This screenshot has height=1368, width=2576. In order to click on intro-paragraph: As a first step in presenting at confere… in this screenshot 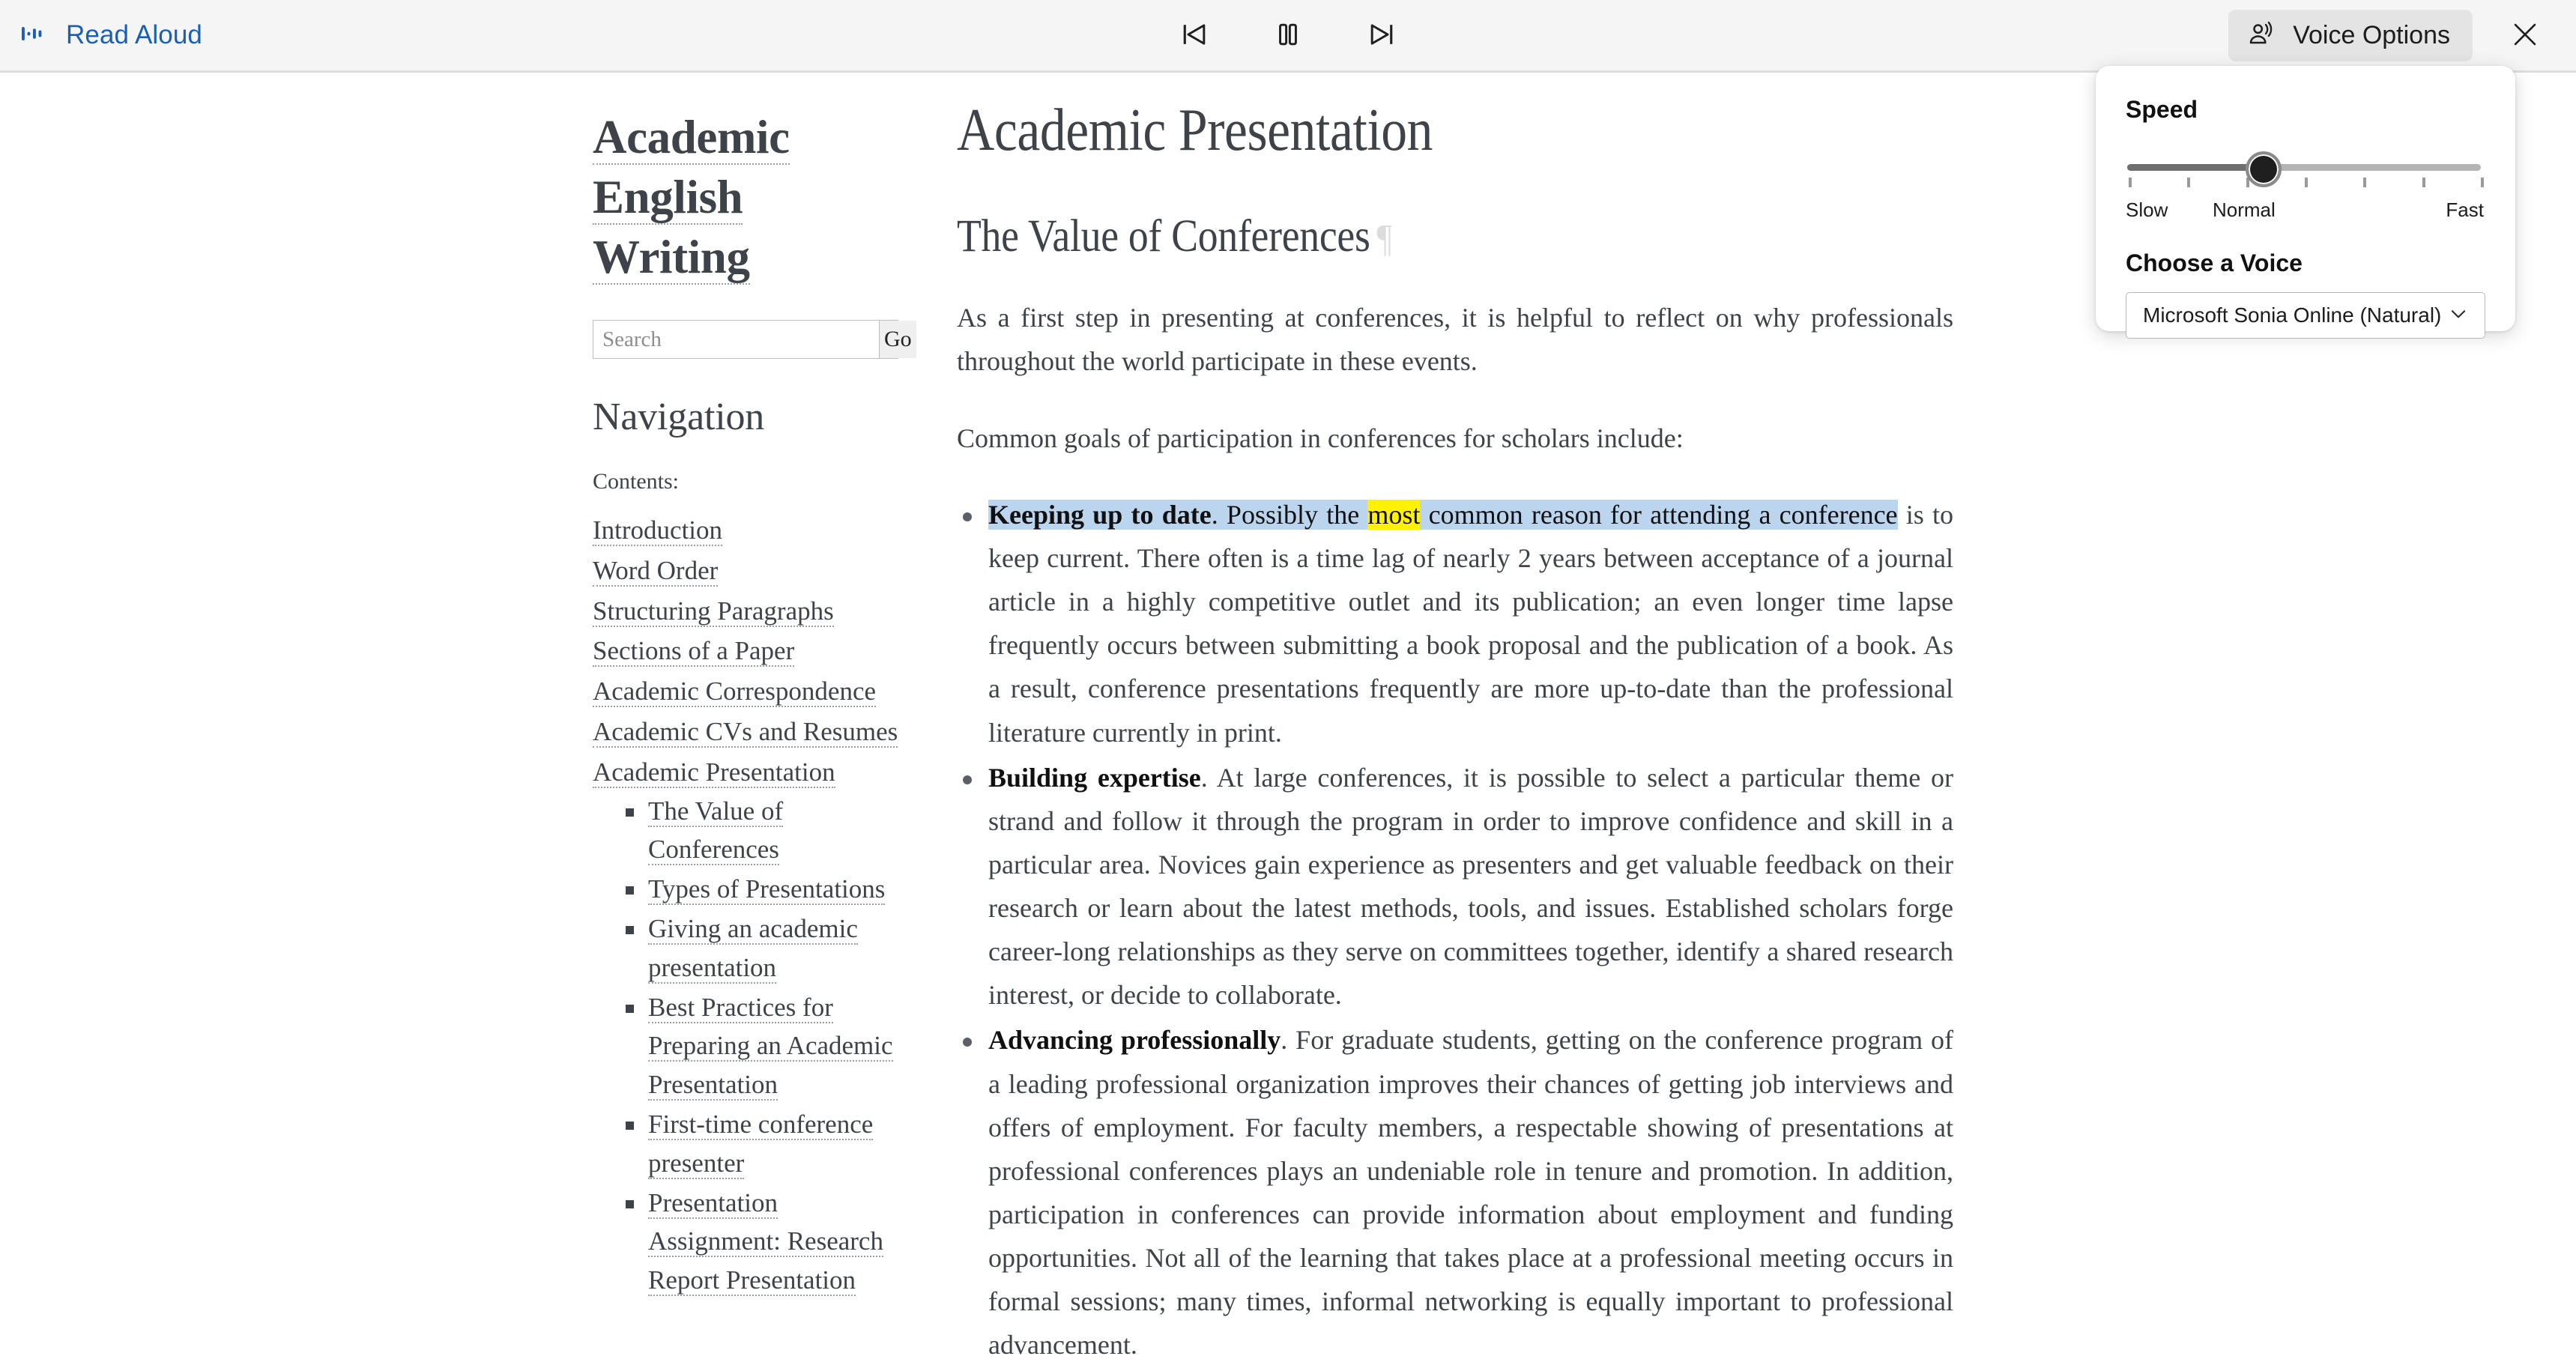, I will do `click(1455, 340)`.